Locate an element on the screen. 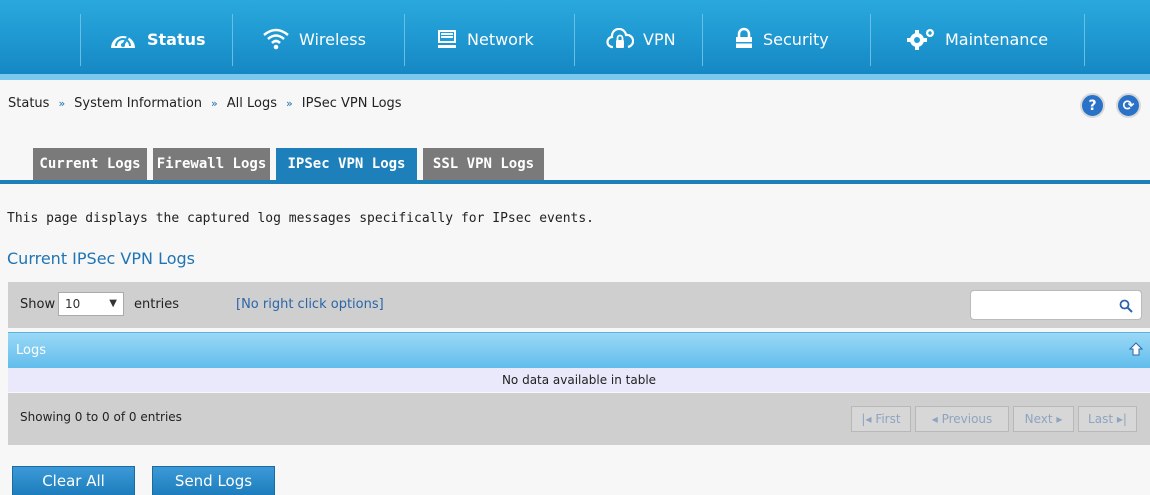 Image resolution: width=1150 pixels, height=495 pixels. last-icon: ▸| is located at coordinates (1120, 419).